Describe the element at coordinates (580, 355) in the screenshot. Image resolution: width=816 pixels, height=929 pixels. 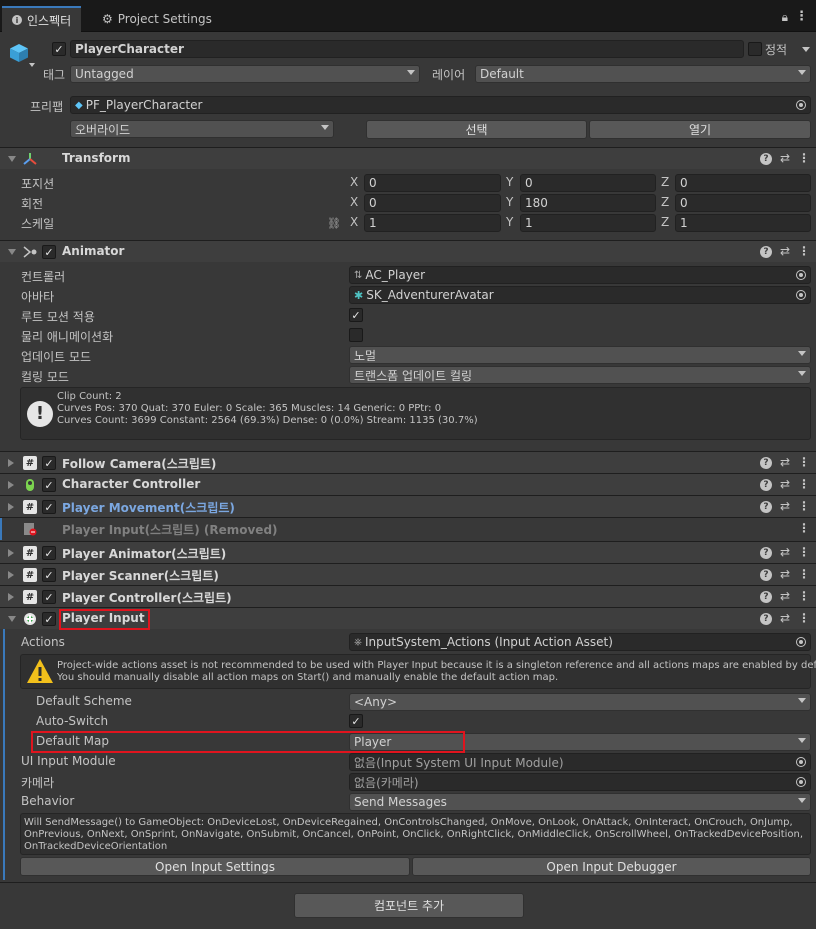
I see `update-mode-dropdown: 노멀` at that location.